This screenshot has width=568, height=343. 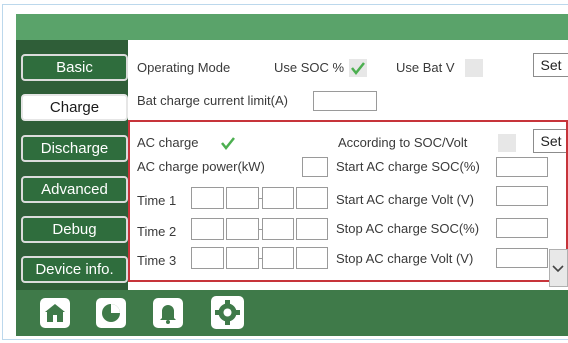 What do you see at coordinates (111, 313) in the screenshot?
I see `pie-chart-icon` at bounding box center [111, 313].